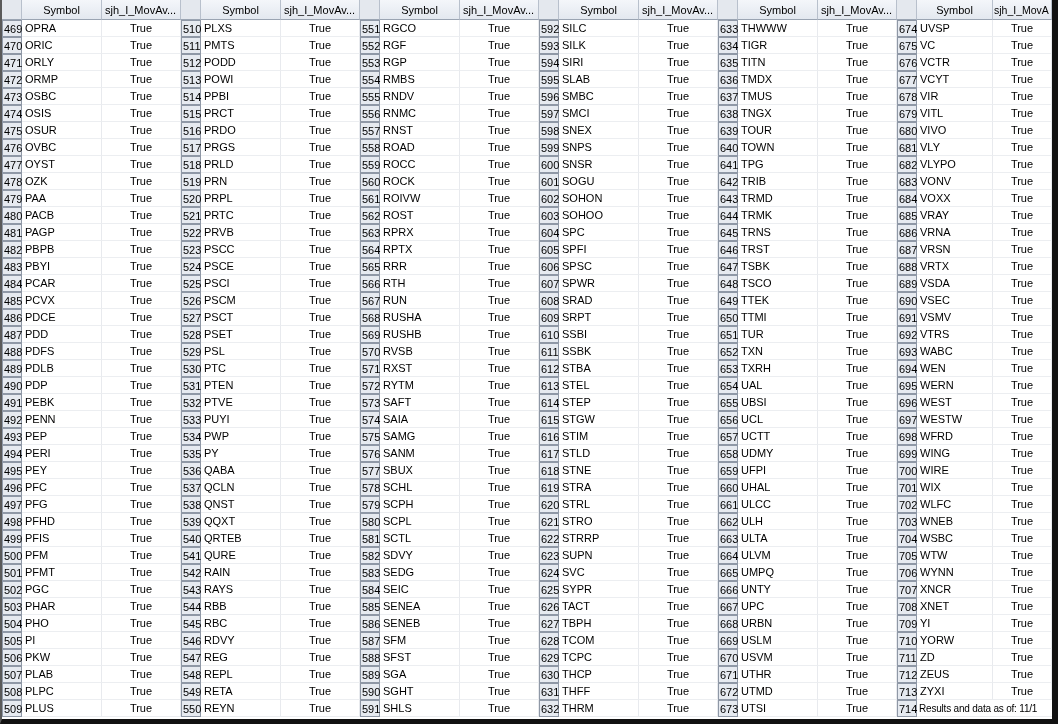 Image resolution: width=1060 pixels, height=728 pixels. What do you see at coordinates (241, 589) in the screenshot?
I see `table-cell: RAYS` at bounding box center [241, 589].